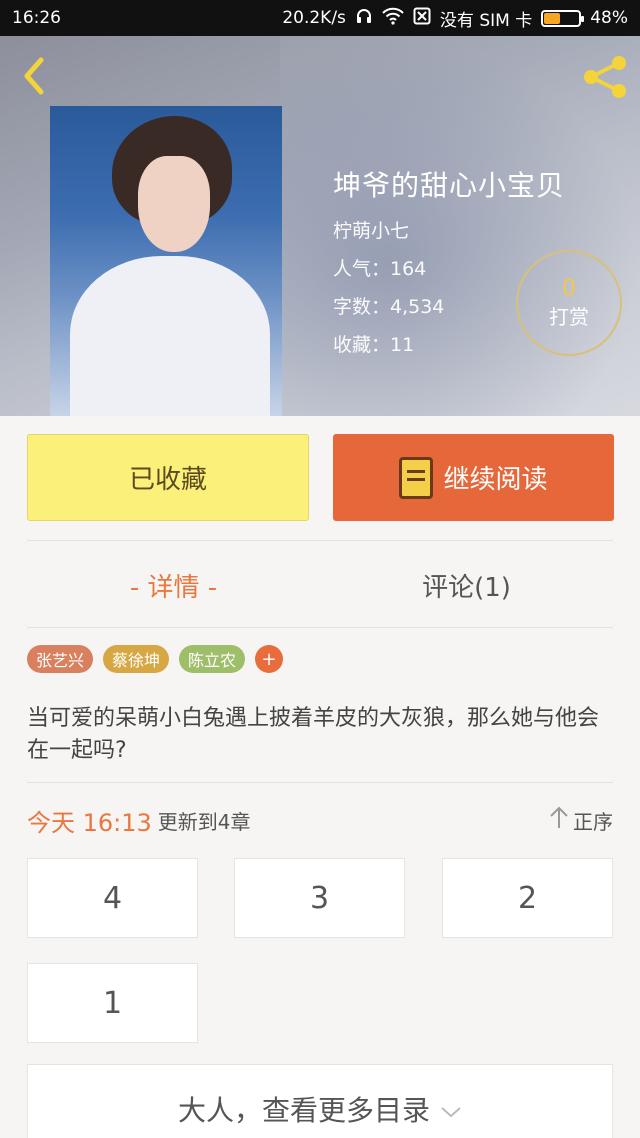  Describe the element at coordinates (371, 231) in the screenshot. I see `book-author: 柠萌小七` at that location.